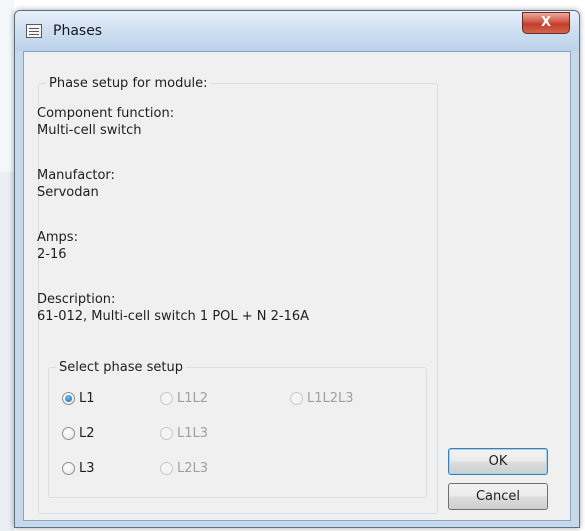 The height and width of the screenshot is (531, 585). Describe the element at coordinates (78, 31) in the screenshot. I see `window-title: Phases` at that location.